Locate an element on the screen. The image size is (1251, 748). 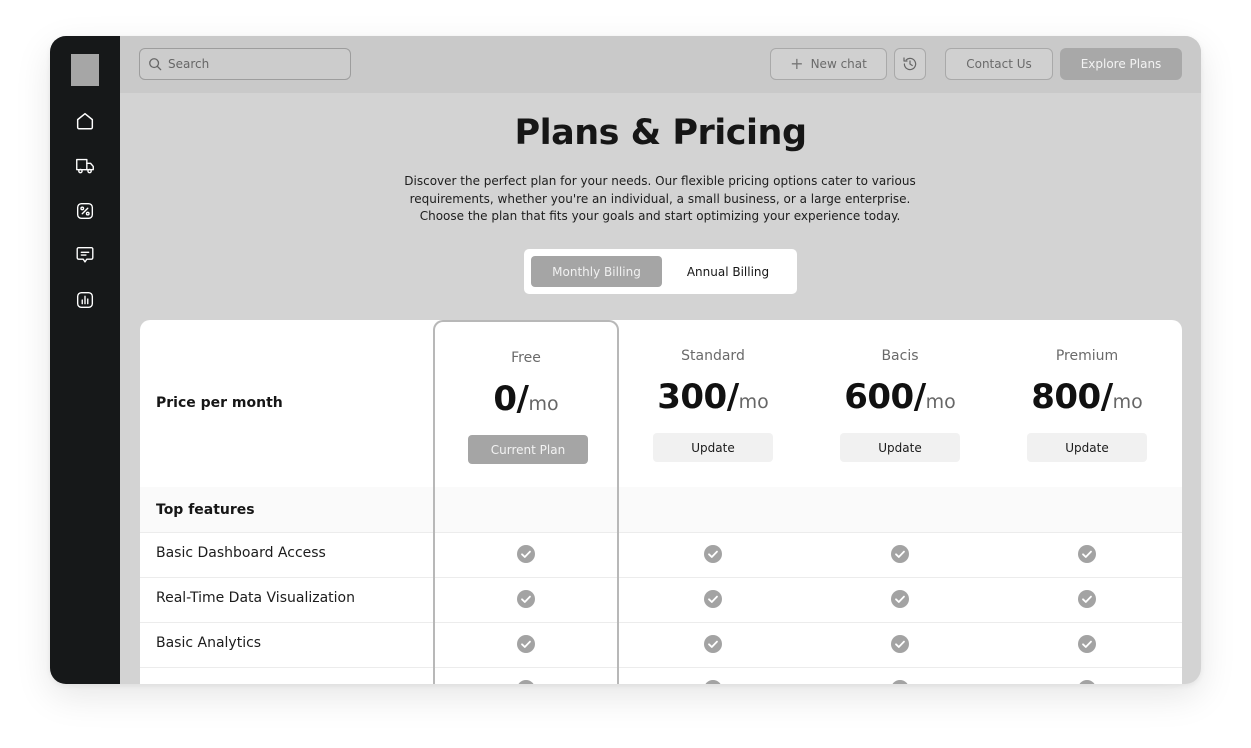
history-button is located at coordinates (910, 64).